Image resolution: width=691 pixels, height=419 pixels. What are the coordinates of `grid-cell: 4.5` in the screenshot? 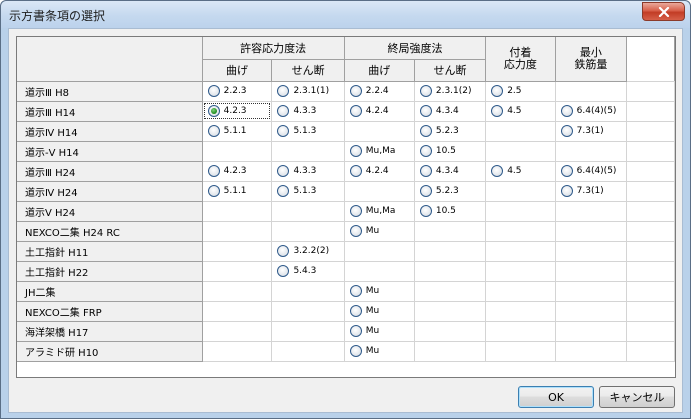 It's located at (520, 171).